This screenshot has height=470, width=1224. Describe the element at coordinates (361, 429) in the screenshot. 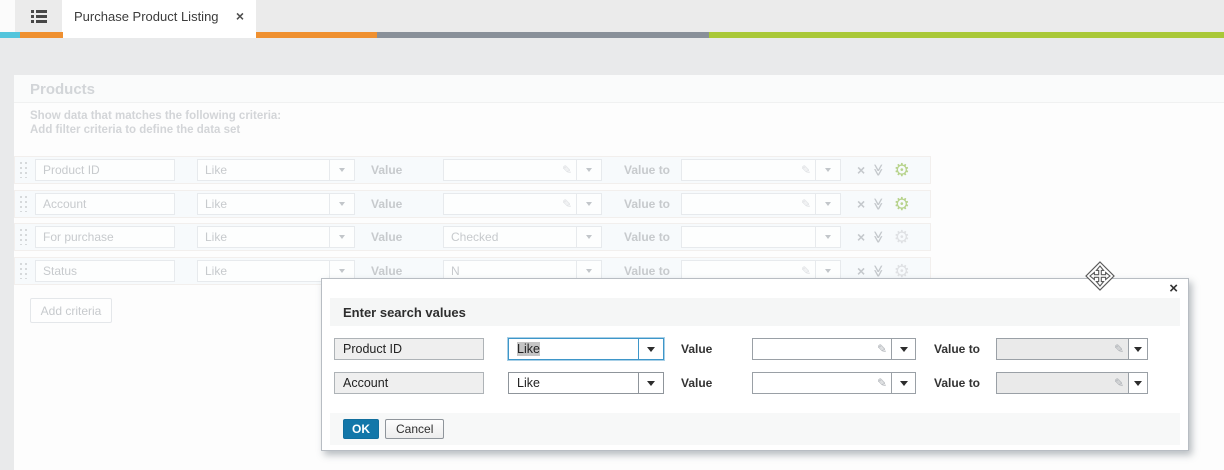

I see `ok-button: OK` at that location.